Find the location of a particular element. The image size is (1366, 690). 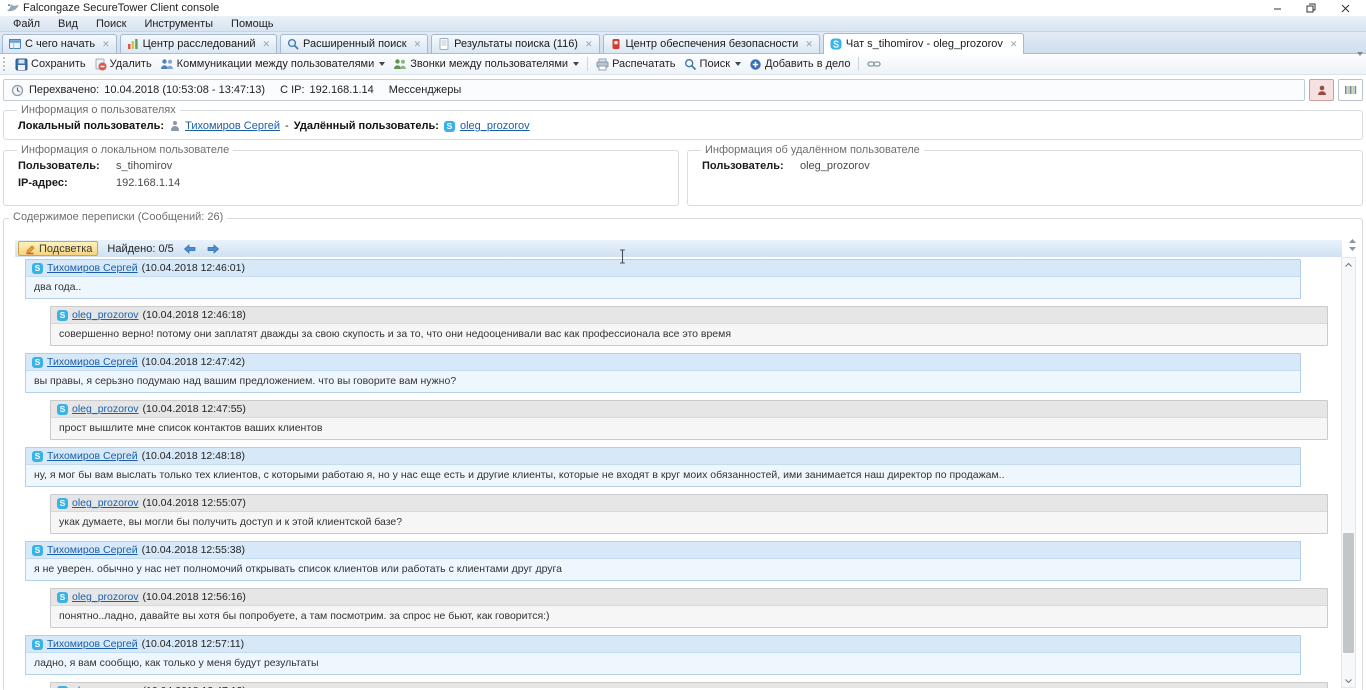

found-counter: Найдено: 0/5 is located at coordinates (140, 248).